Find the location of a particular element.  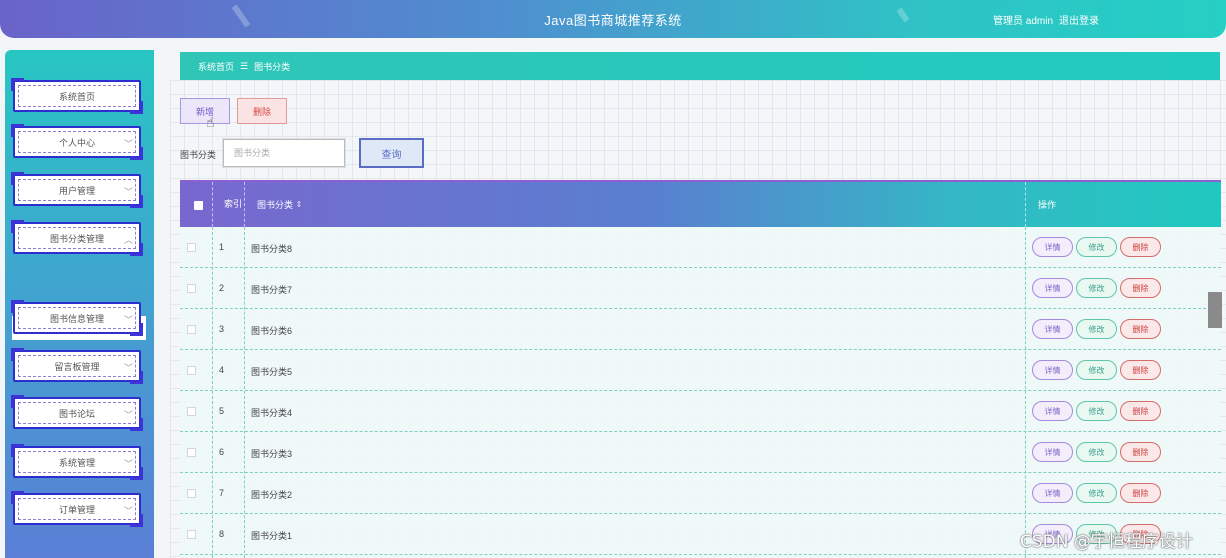

row-index: 1 is located at coordinates (222, 247).